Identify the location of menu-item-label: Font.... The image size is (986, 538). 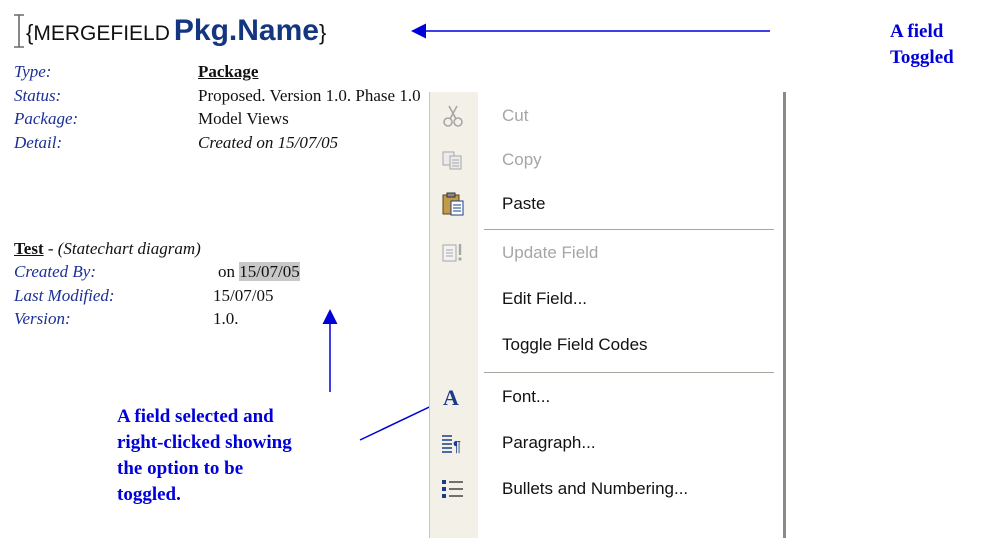
(526, 396).